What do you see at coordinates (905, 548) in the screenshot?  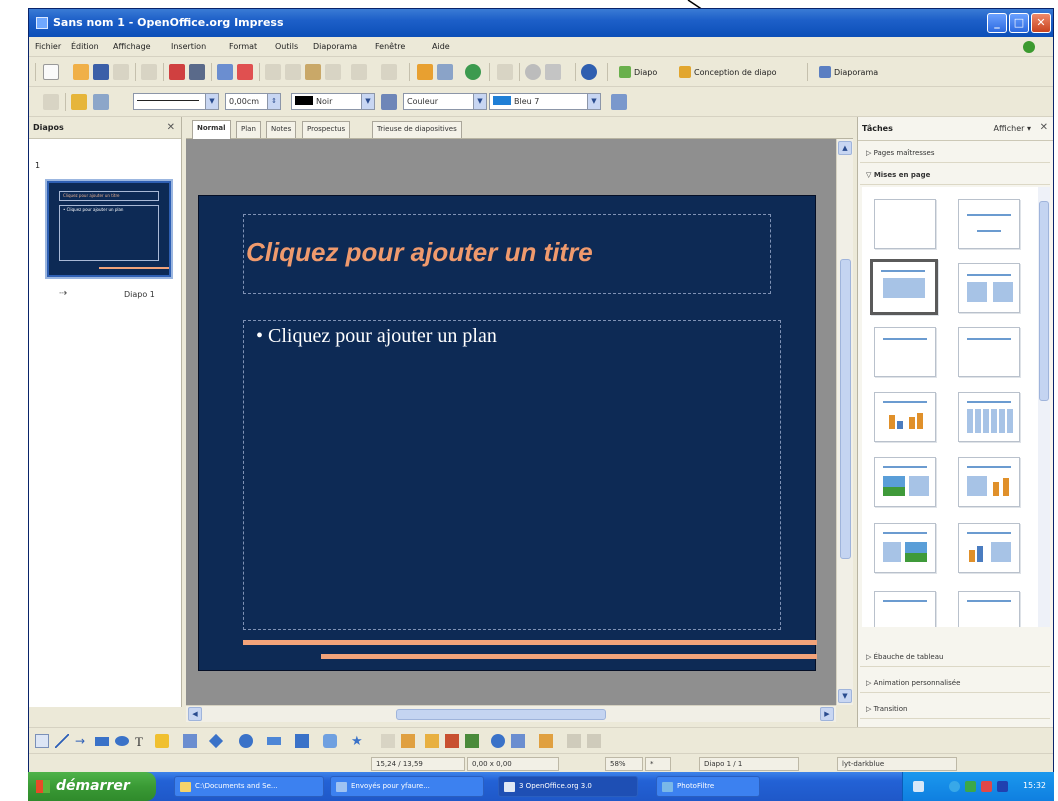 I see `layout-title-text-clipart` at bounding box center [905, 548].